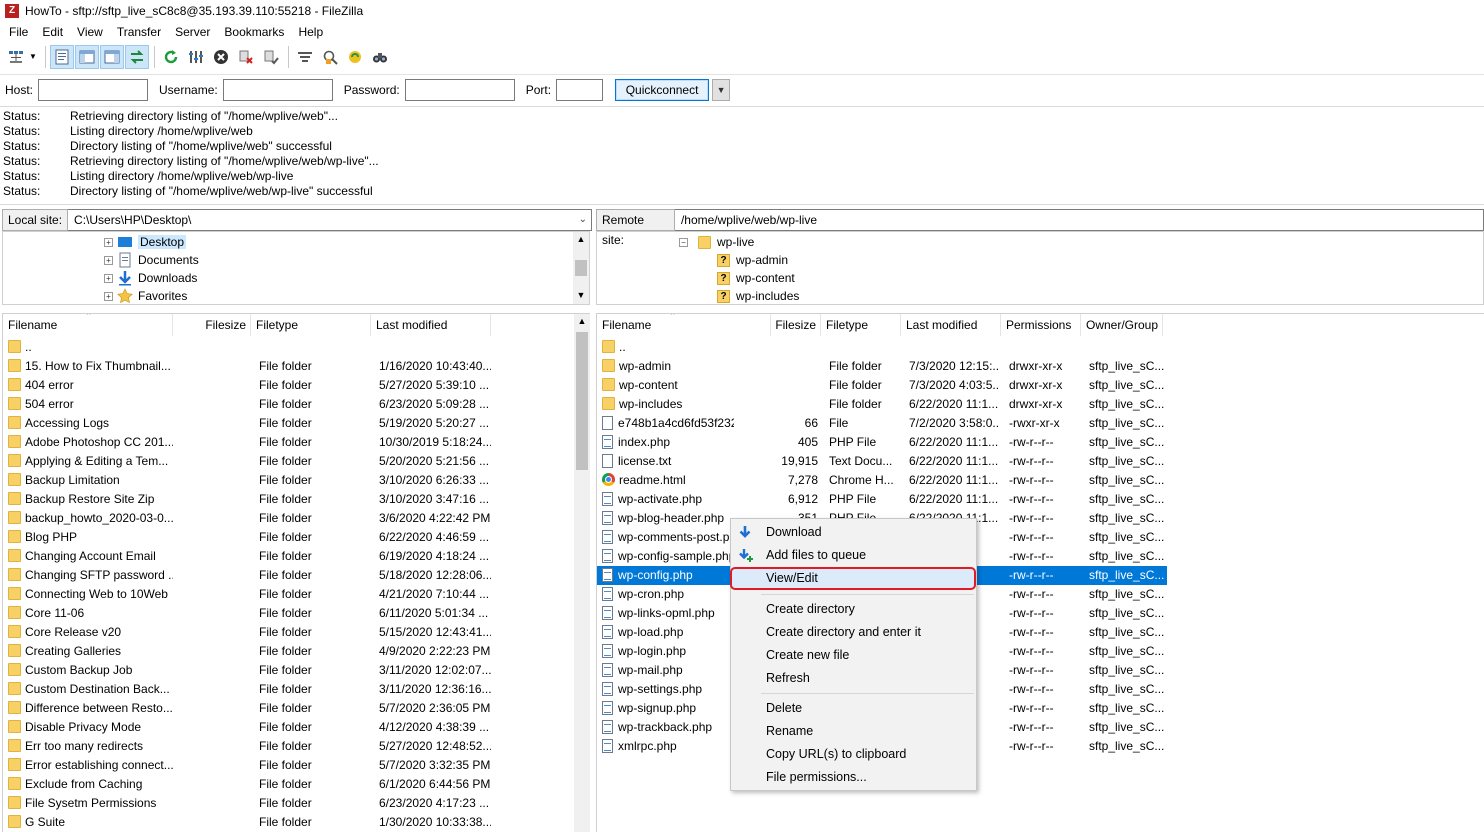  I want to click on local-list-scrollbar: ▲, so click(582, 573).